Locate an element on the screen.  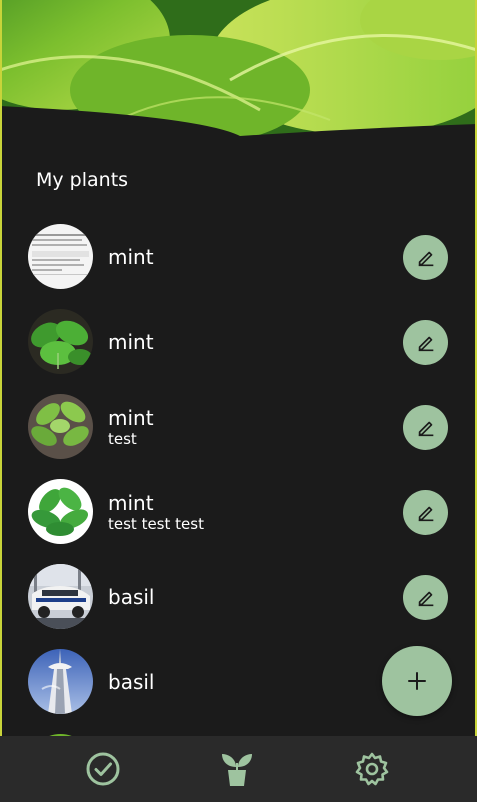
check-circle-icon is located at coordinates (103, 769).